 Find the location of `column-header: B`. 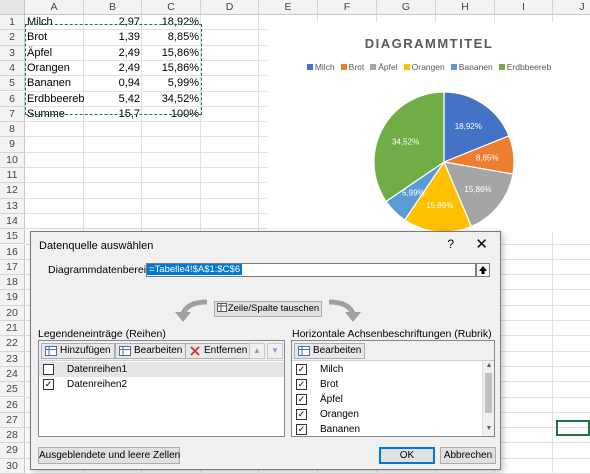

column-header: B is located at coordinates (113, 7).